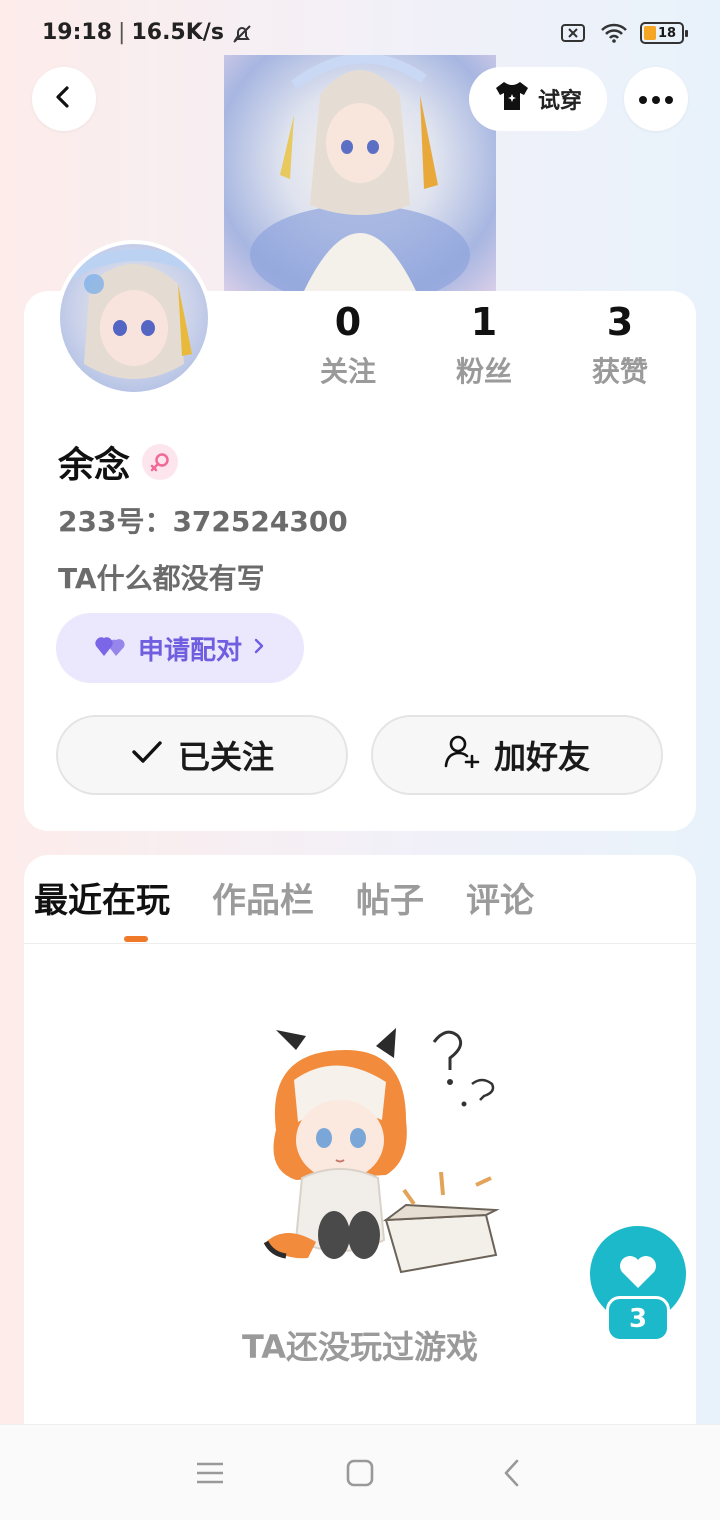  I want to click on stat-fans-label: 粉丝, so click(483, 371).